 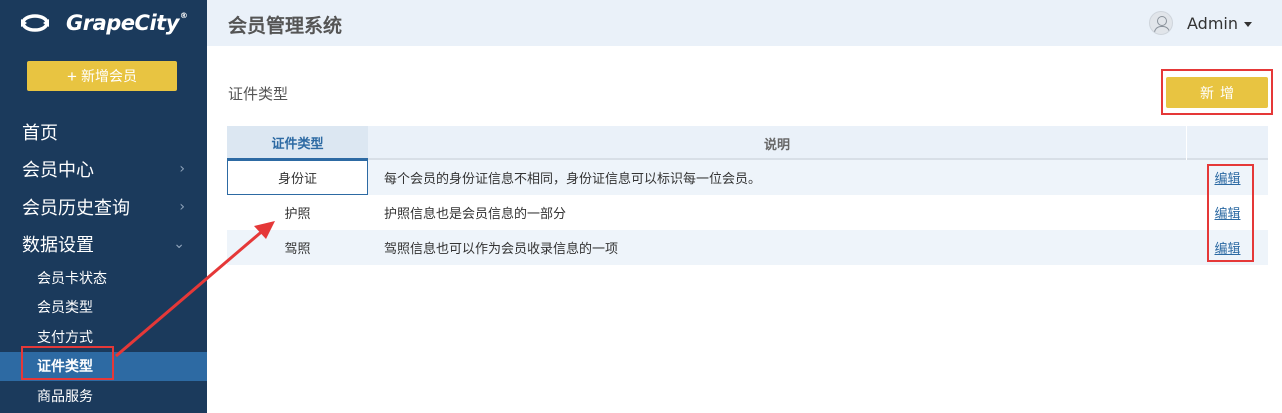 I want to click on column-header-action, so click(x=1227, y=143).